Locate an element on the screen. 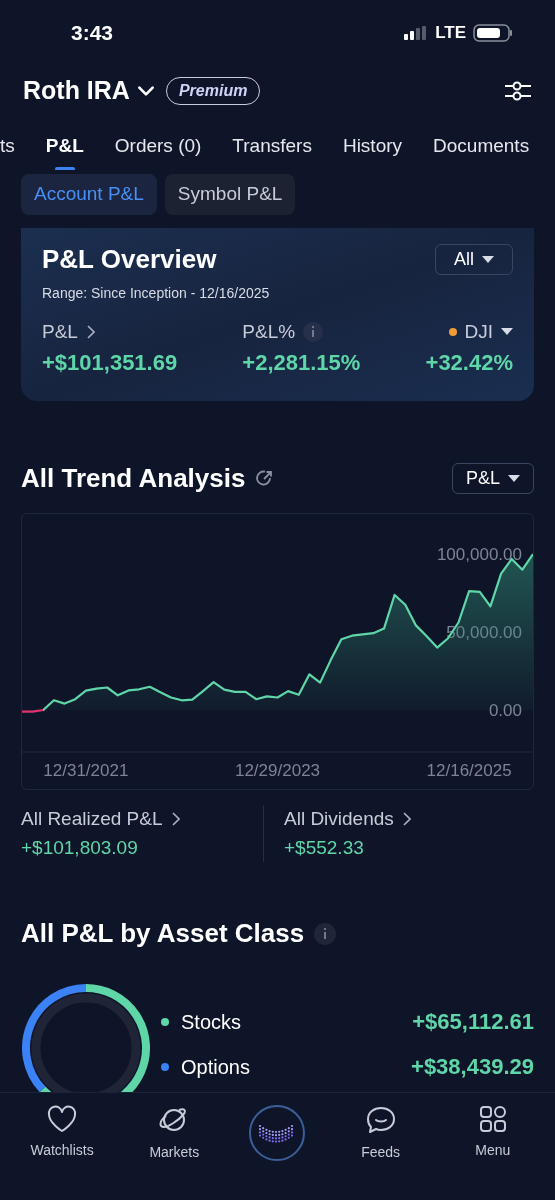 The height and width of the screenshot is (1200, 555). nav-tab: Menu is located at coordinates (492, 1133).